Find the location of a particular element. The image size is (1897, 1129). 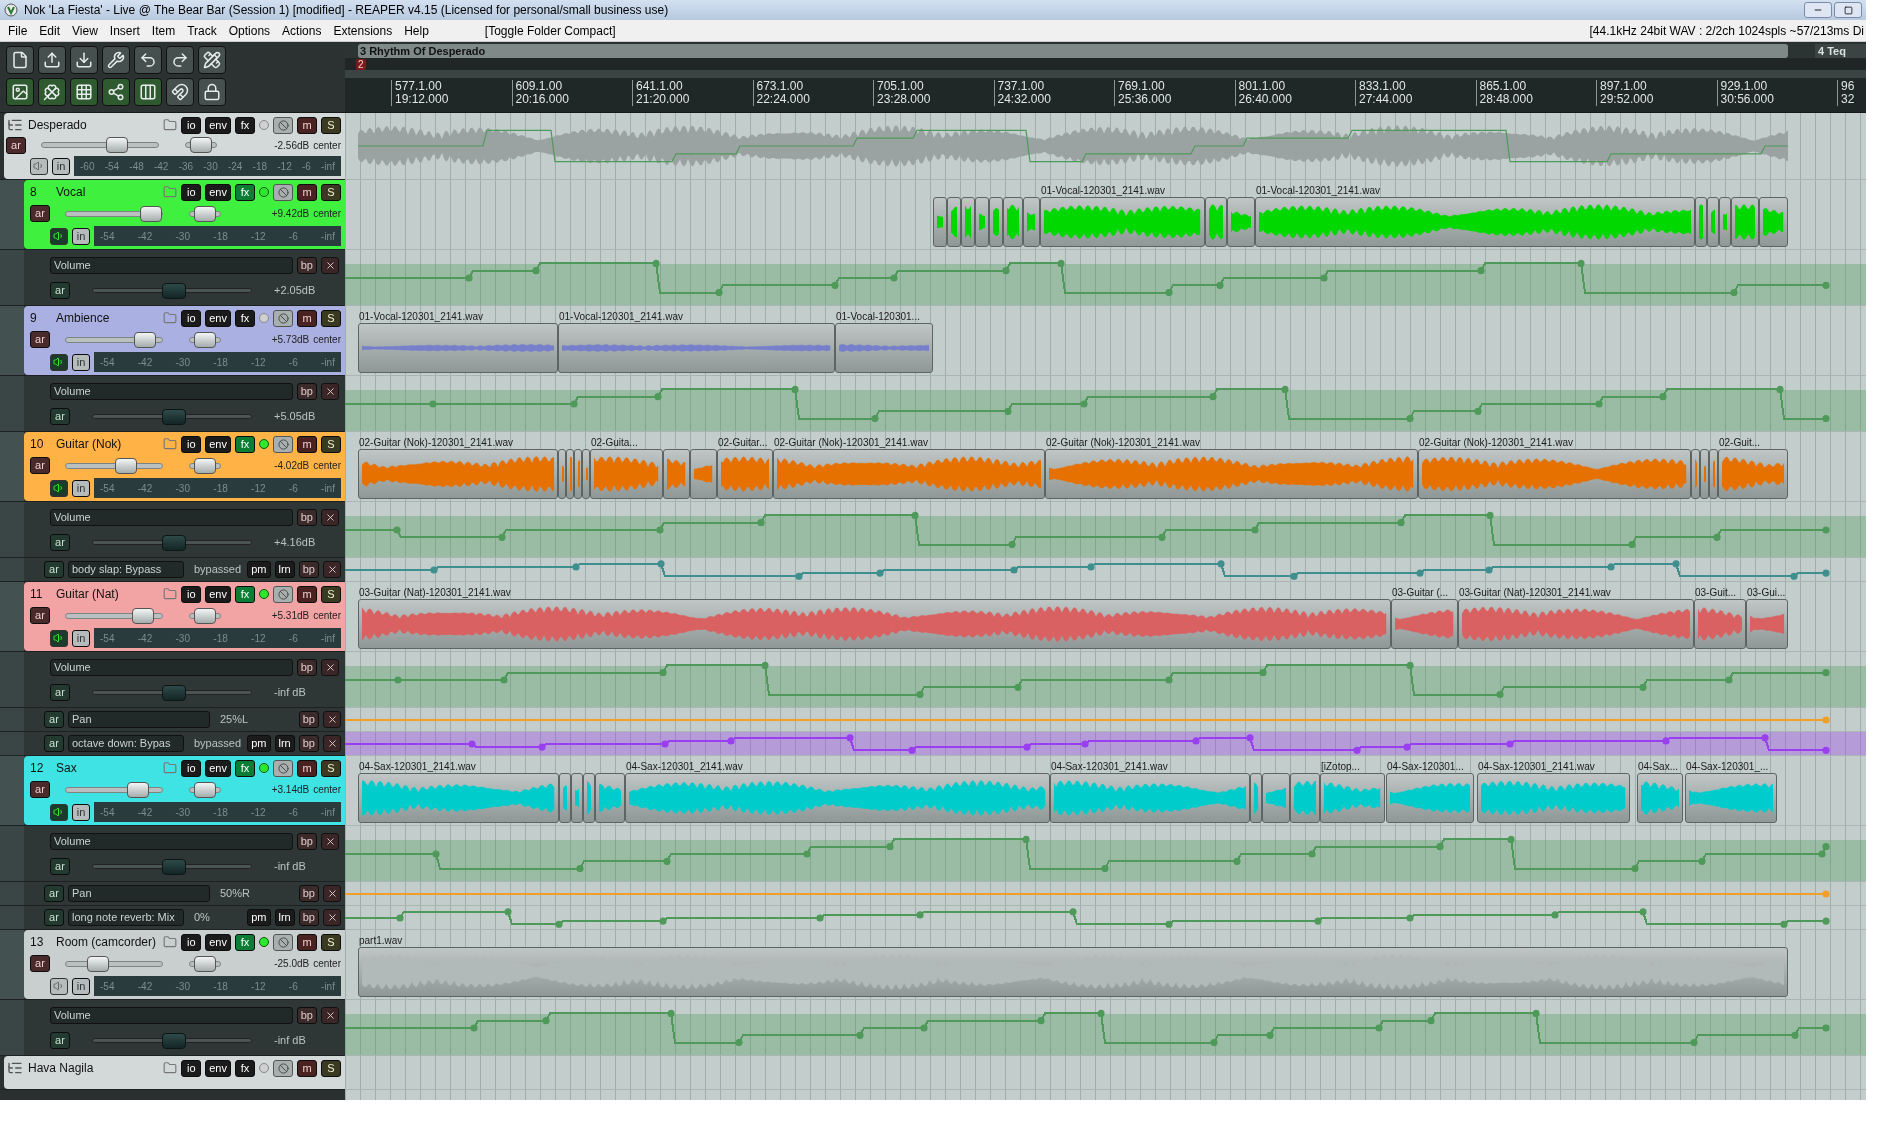

region-bar: 3 Rhythm Of Desperado is located at coordinates (1073, 51).